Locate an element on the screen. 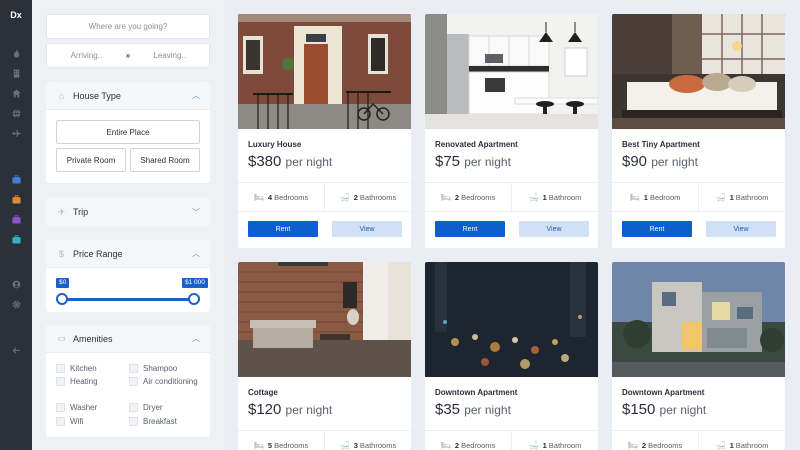 Image resolution: width=800 pixels, height=450 pixels. panel-title: Amenities is located at coordinates (93, 338).